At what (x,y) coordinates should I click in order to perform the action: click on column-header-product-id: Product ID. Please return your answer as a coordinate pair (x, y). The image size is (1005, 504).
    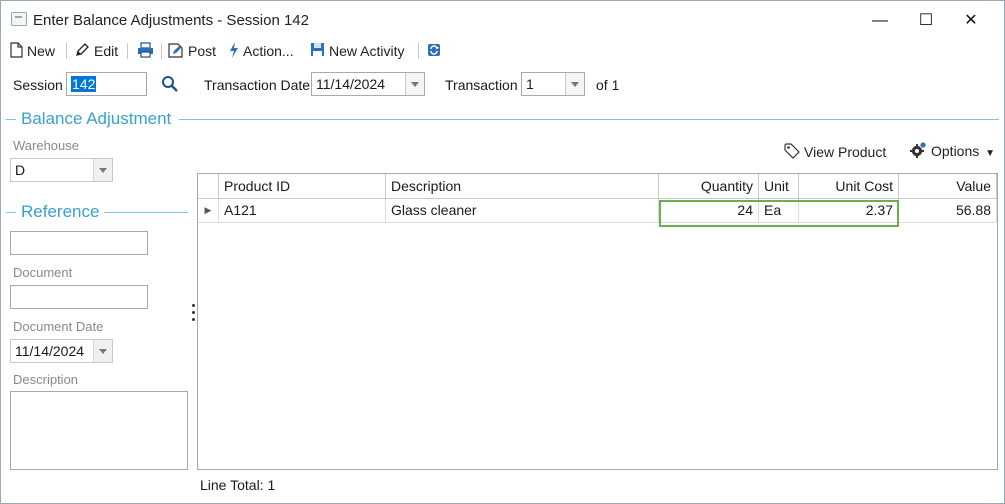
    Looking at the image, I should click on (302, 186).